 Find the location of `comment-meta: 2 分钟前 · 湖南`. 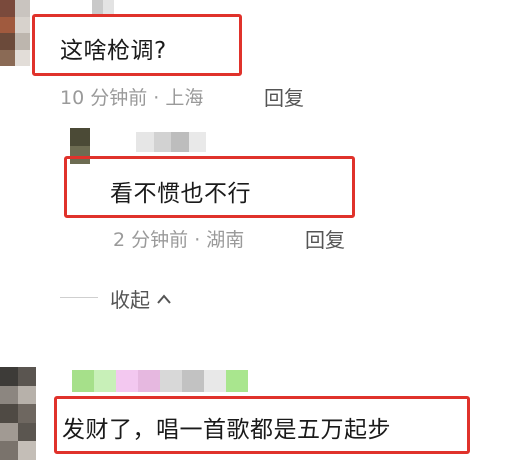

comment-meta: 2 分钟前 · 湖南 is located at coordinates (178, 238).